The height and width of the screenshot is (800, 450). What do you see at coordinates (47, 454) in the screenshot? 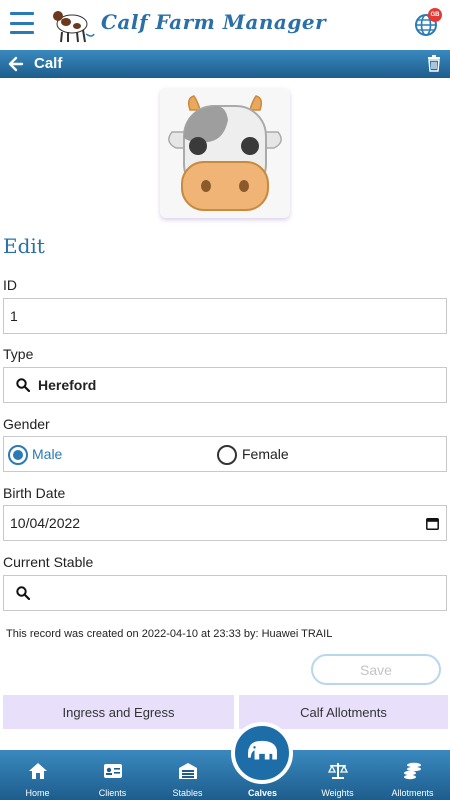
I see `gender-male-label: Male` at bounding box center [47, 454].